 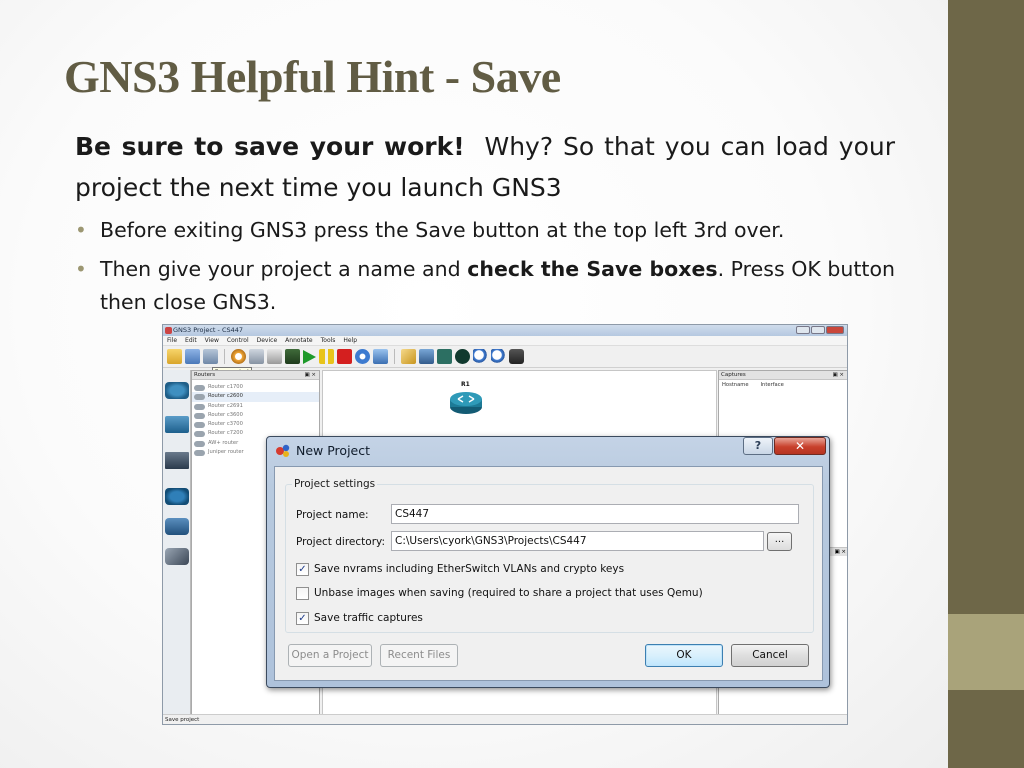 What do you see at coordinates (309, 356) in the screenshot?
I see `start-all-icon` at bounding box center [309, 356].